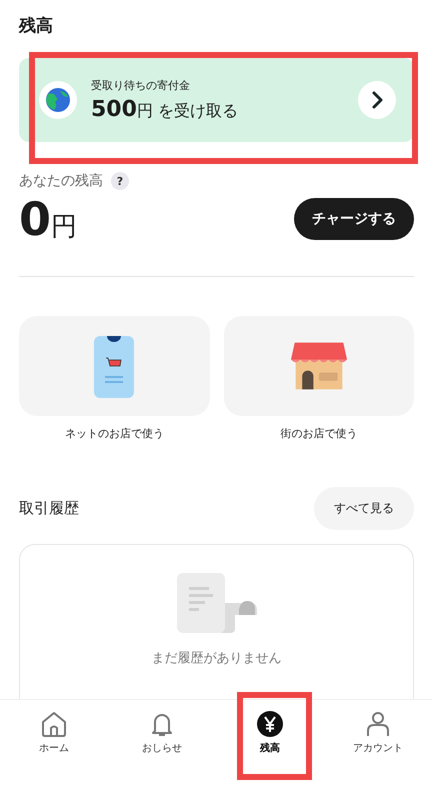 Image resolution: width=432 pixels, height=786 pixels. I want to click on balance-amount: 0円, so click(48, 219).